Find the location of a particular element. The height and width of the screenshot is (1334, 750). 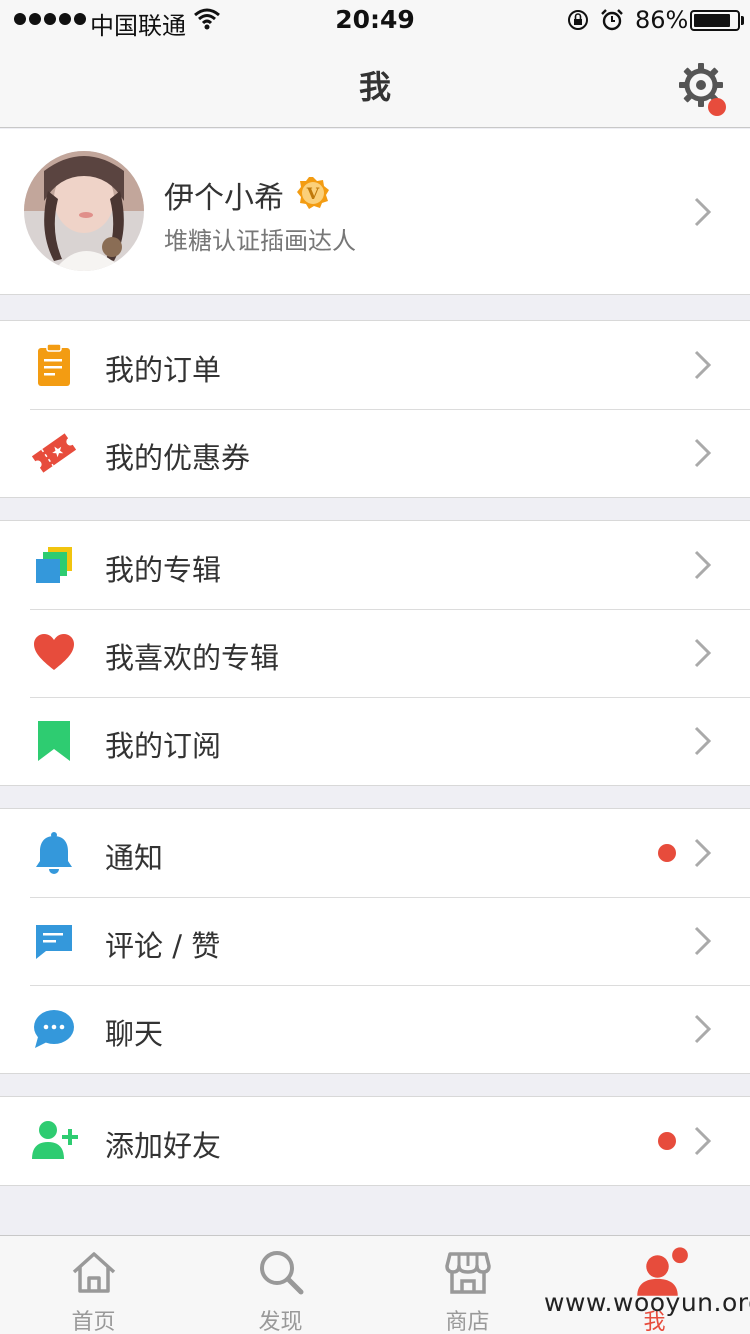

tab-discover: 发现 is located at coordinates (280, 1285).